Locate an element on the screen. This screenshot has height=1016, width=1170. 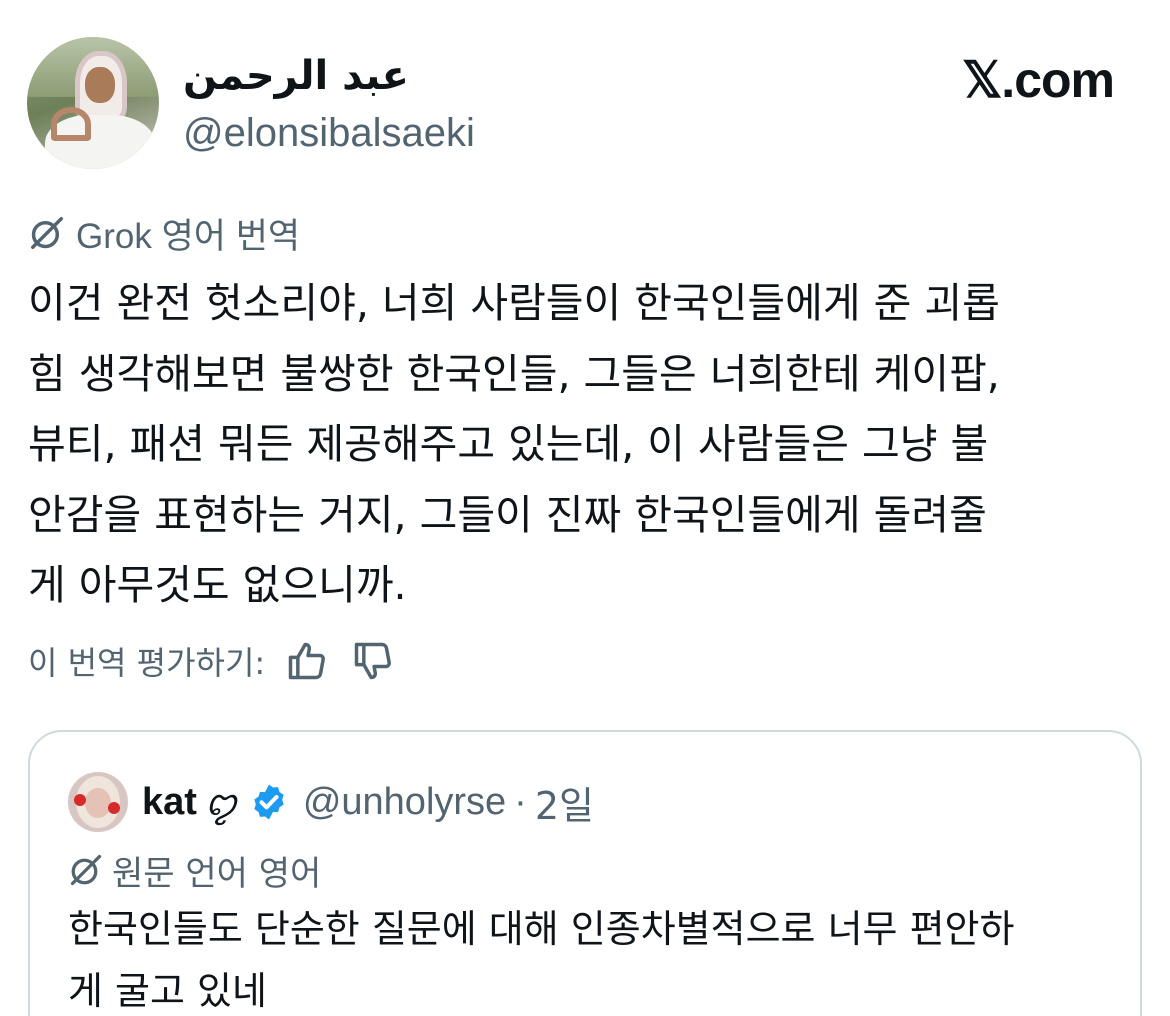
author-display-name: عبد الرحمن is located at coordinates (296, 76).